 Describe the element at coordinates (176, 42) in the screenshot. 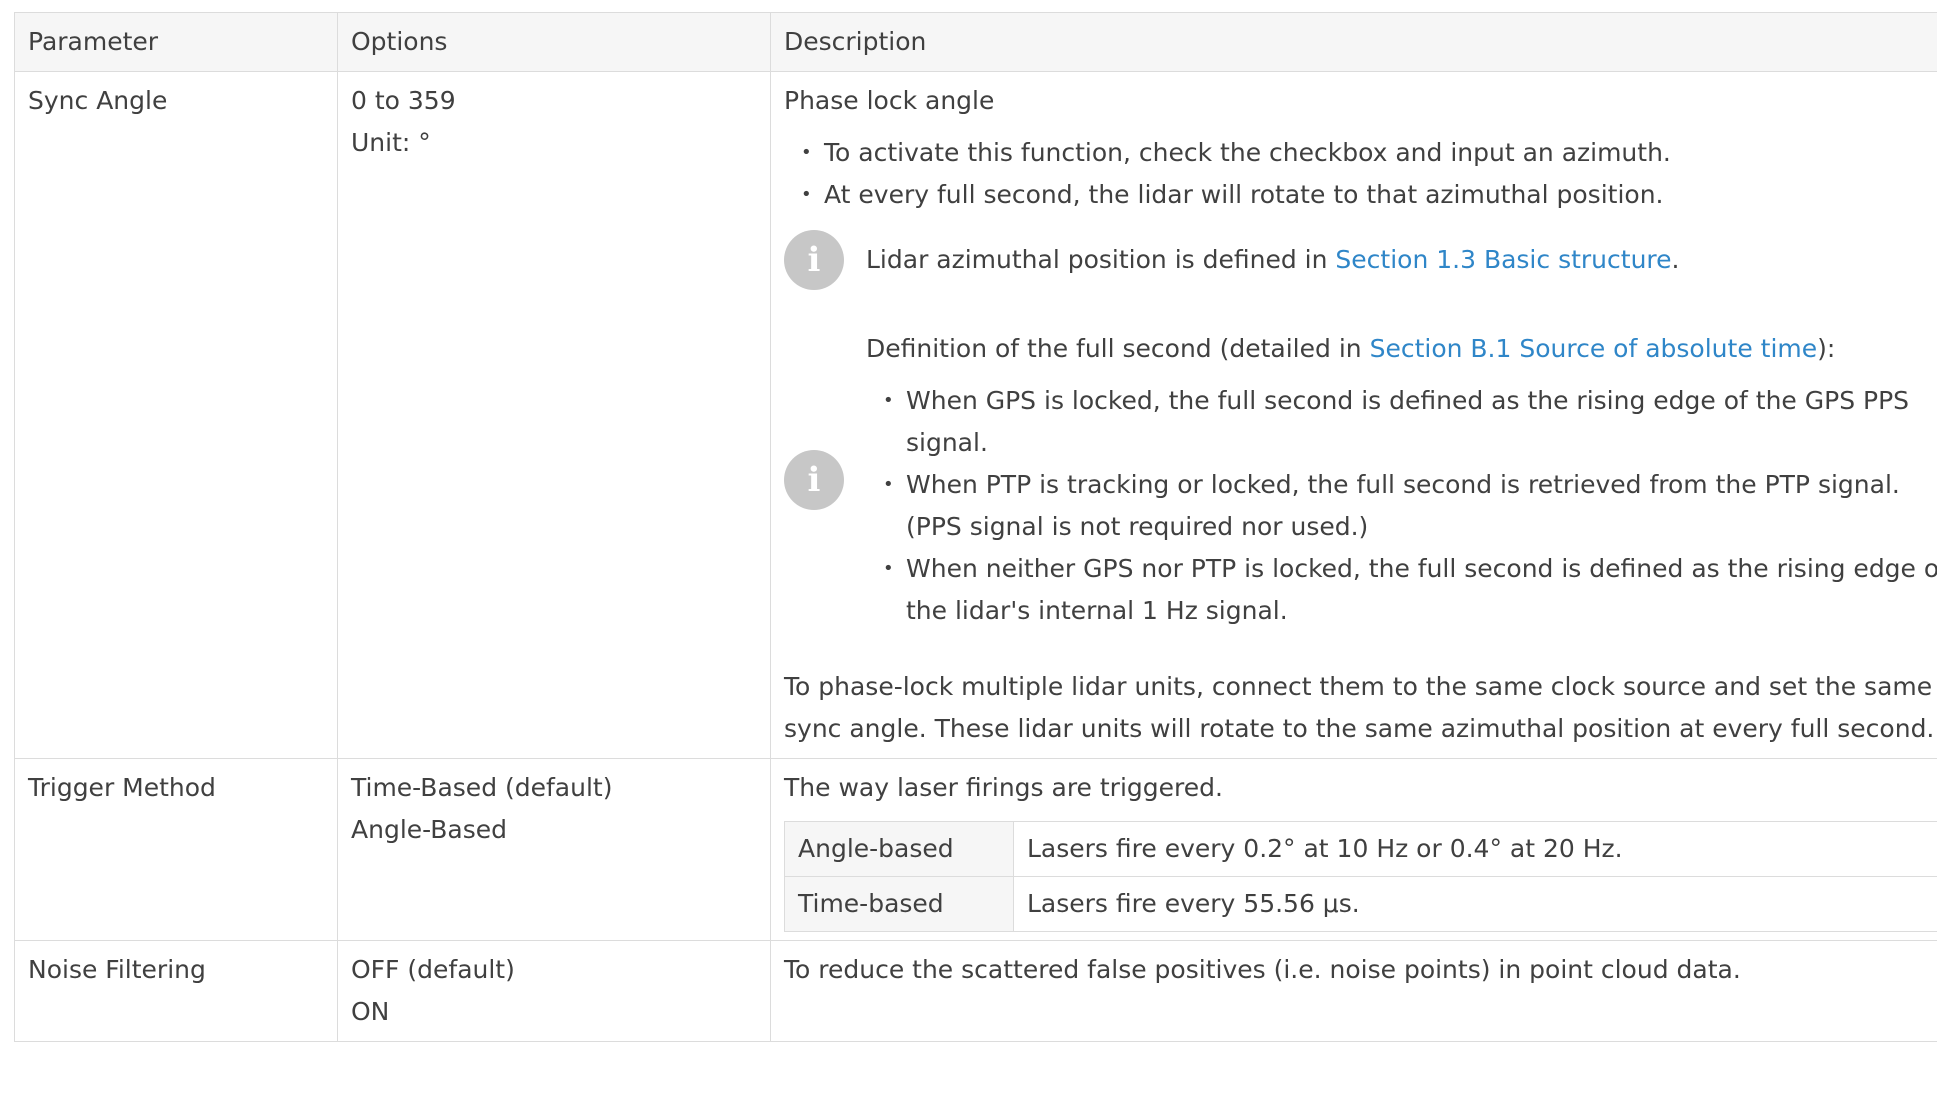

I see `header-parameter: Parameter` at that location.